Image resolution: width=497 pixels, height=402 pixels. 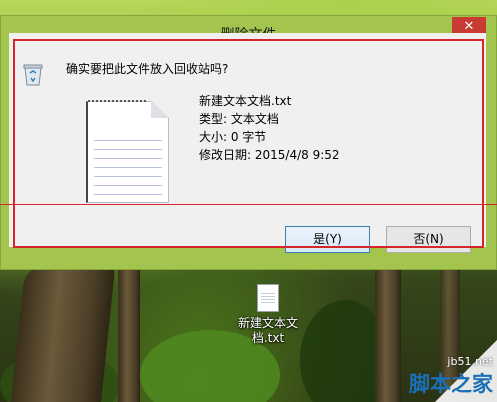 I want to click on desktop-file-label-line1: 新建文本文, so click(x=267, y=323).